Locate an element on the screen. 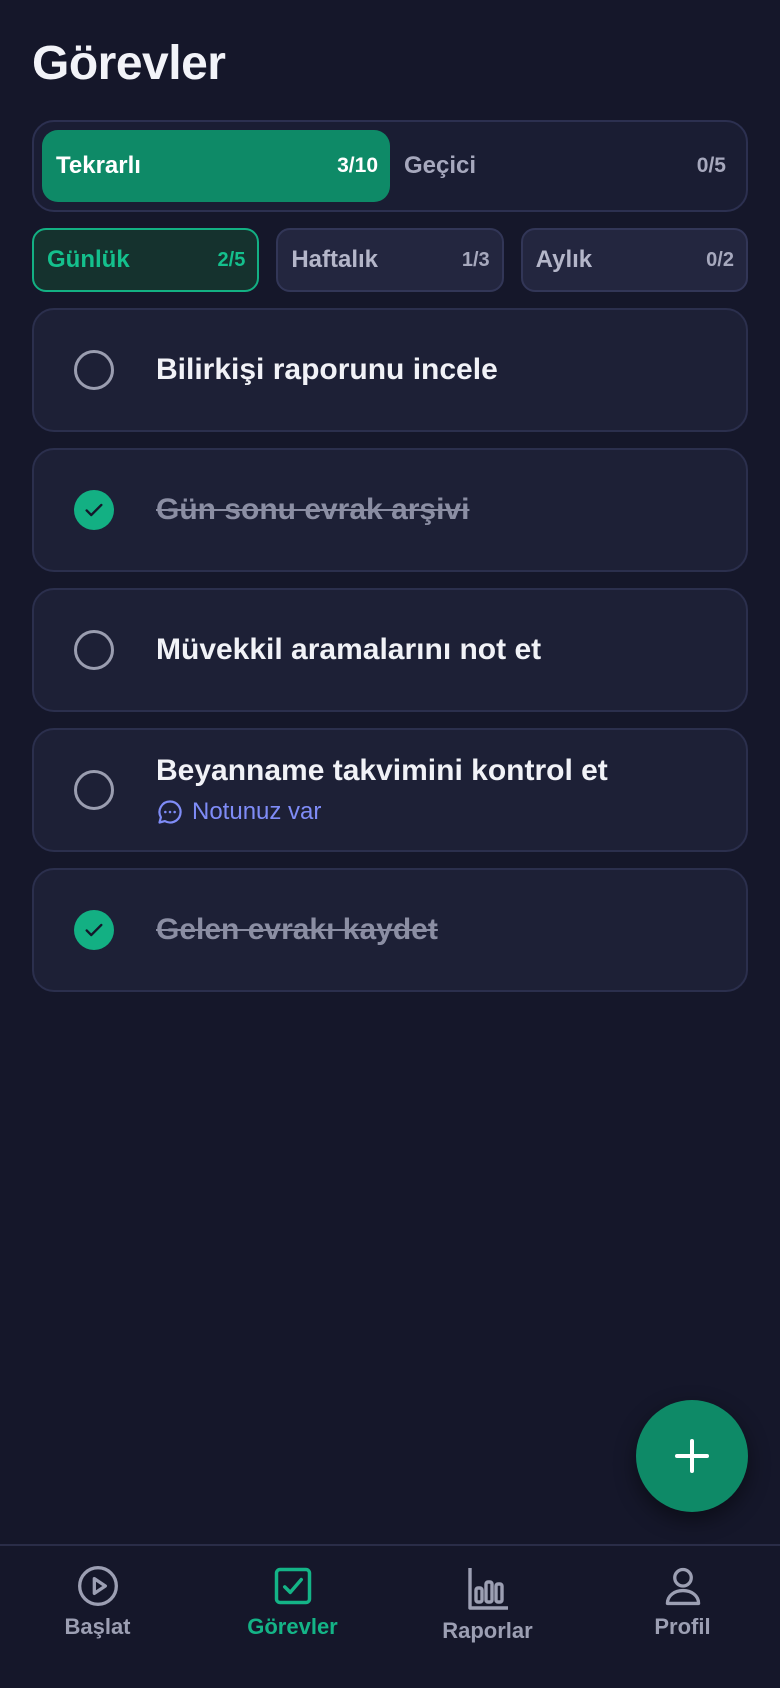 The height and width of the screenshot is (1688, 780). segment-tab-label: Tekrarlı is located at coordinates (98, 165).